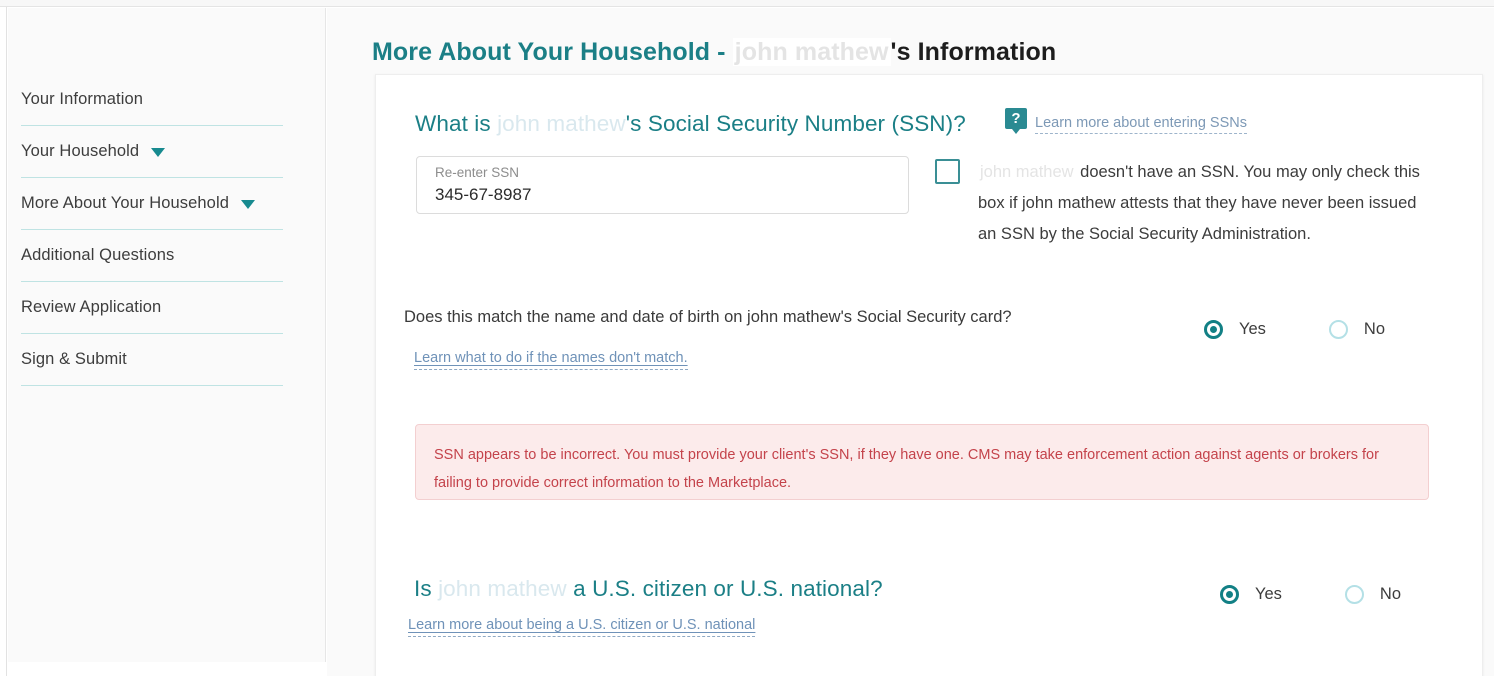  I want to click on ssn-question-prefix: What is, so click(456, 123).